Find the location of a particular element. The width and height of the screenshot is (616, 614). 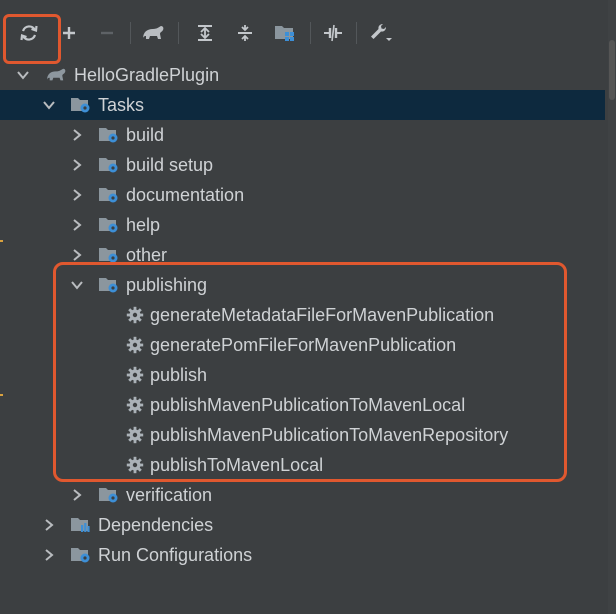

build-tool-settings-button is located at coordinates (381, 33).